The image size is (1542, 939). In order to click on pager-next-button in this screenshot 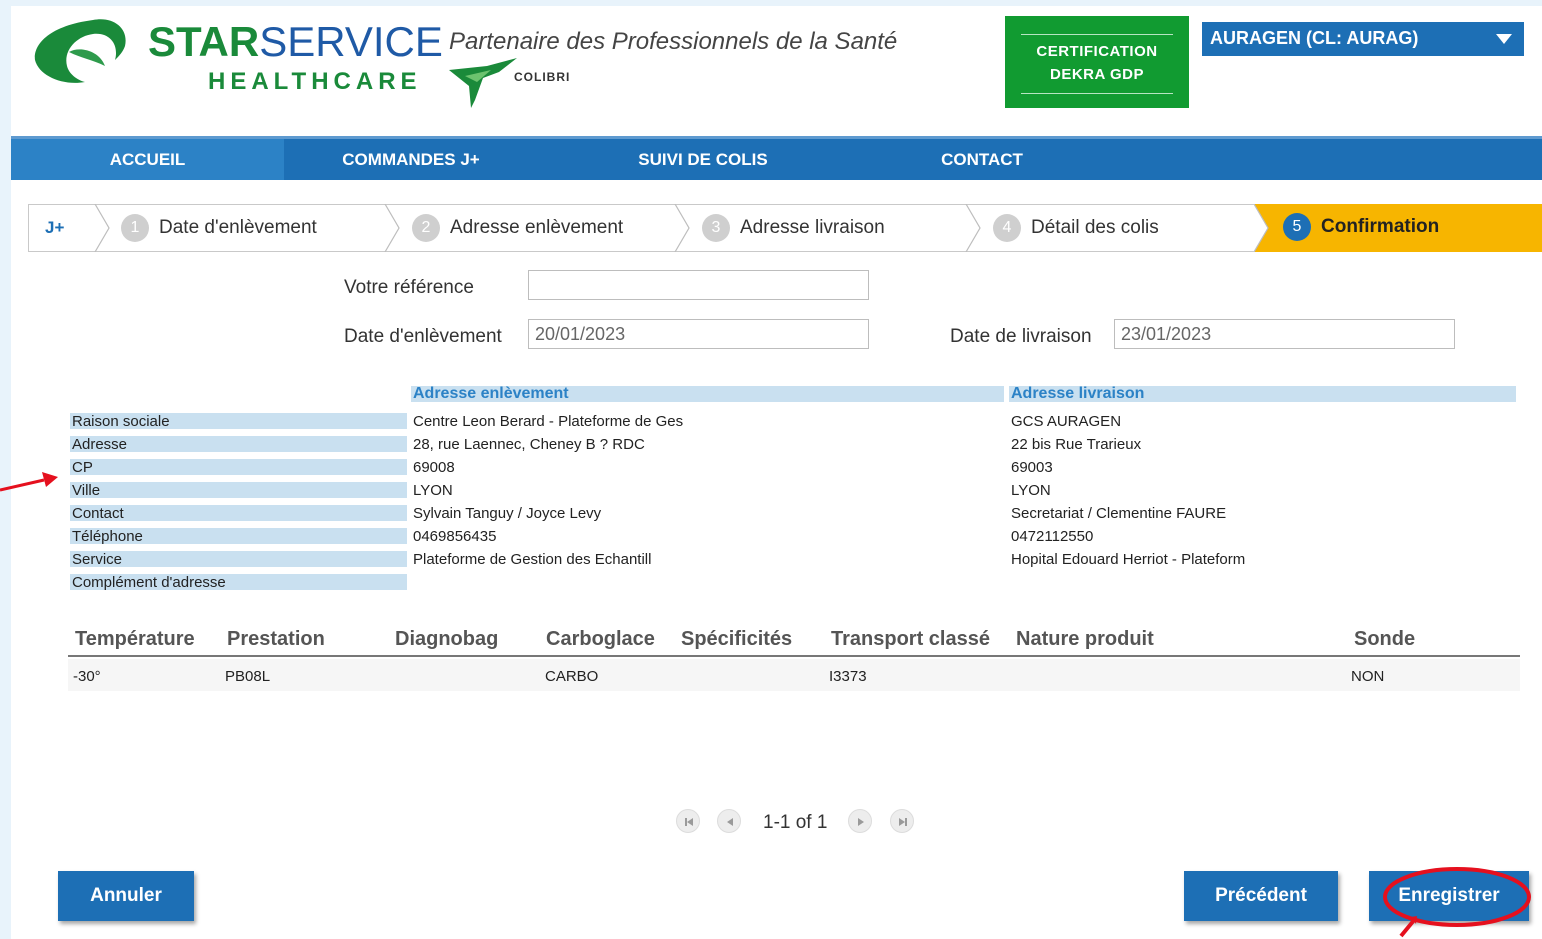, I will do `click(860, 821)`.